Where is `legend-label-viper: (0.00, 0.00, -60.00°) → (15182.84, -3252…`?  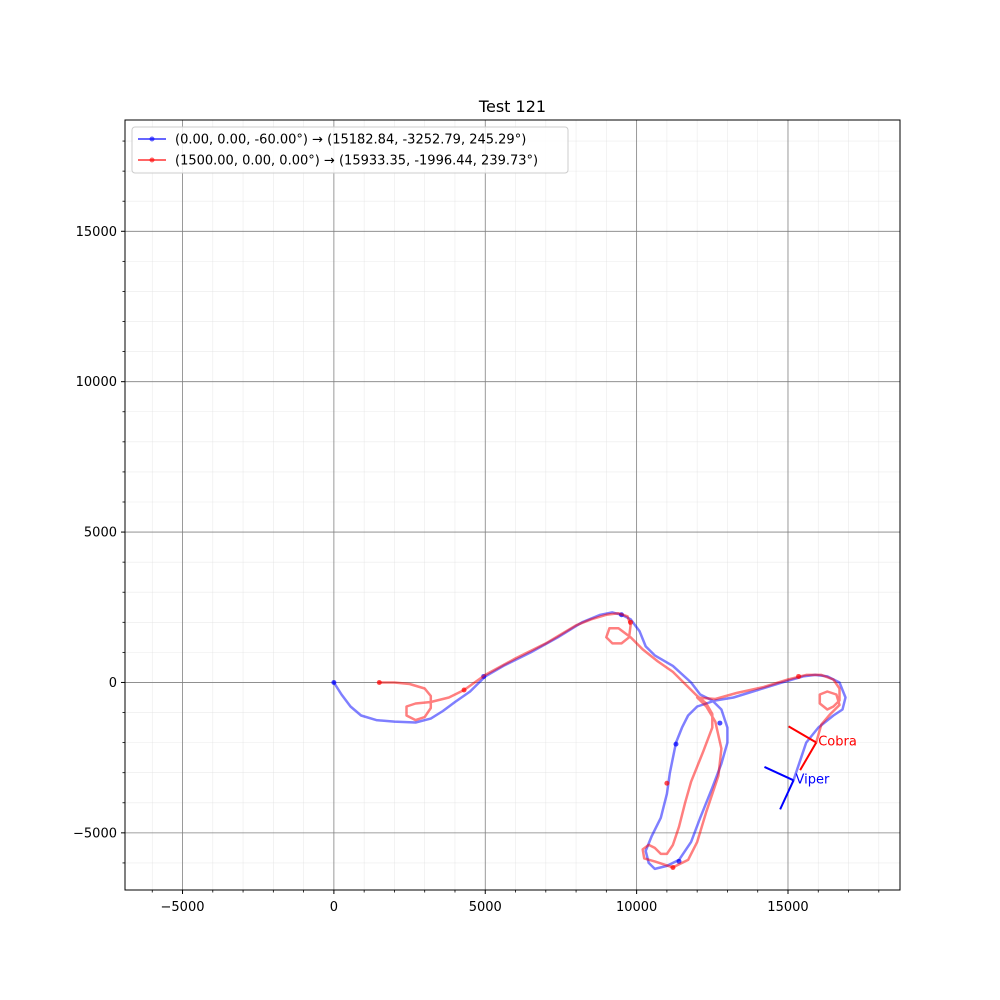 legend-label-viper: (0.00, 0.00, -60.00°) → (15182.84, -3252… is located at coordinates (350, 140).